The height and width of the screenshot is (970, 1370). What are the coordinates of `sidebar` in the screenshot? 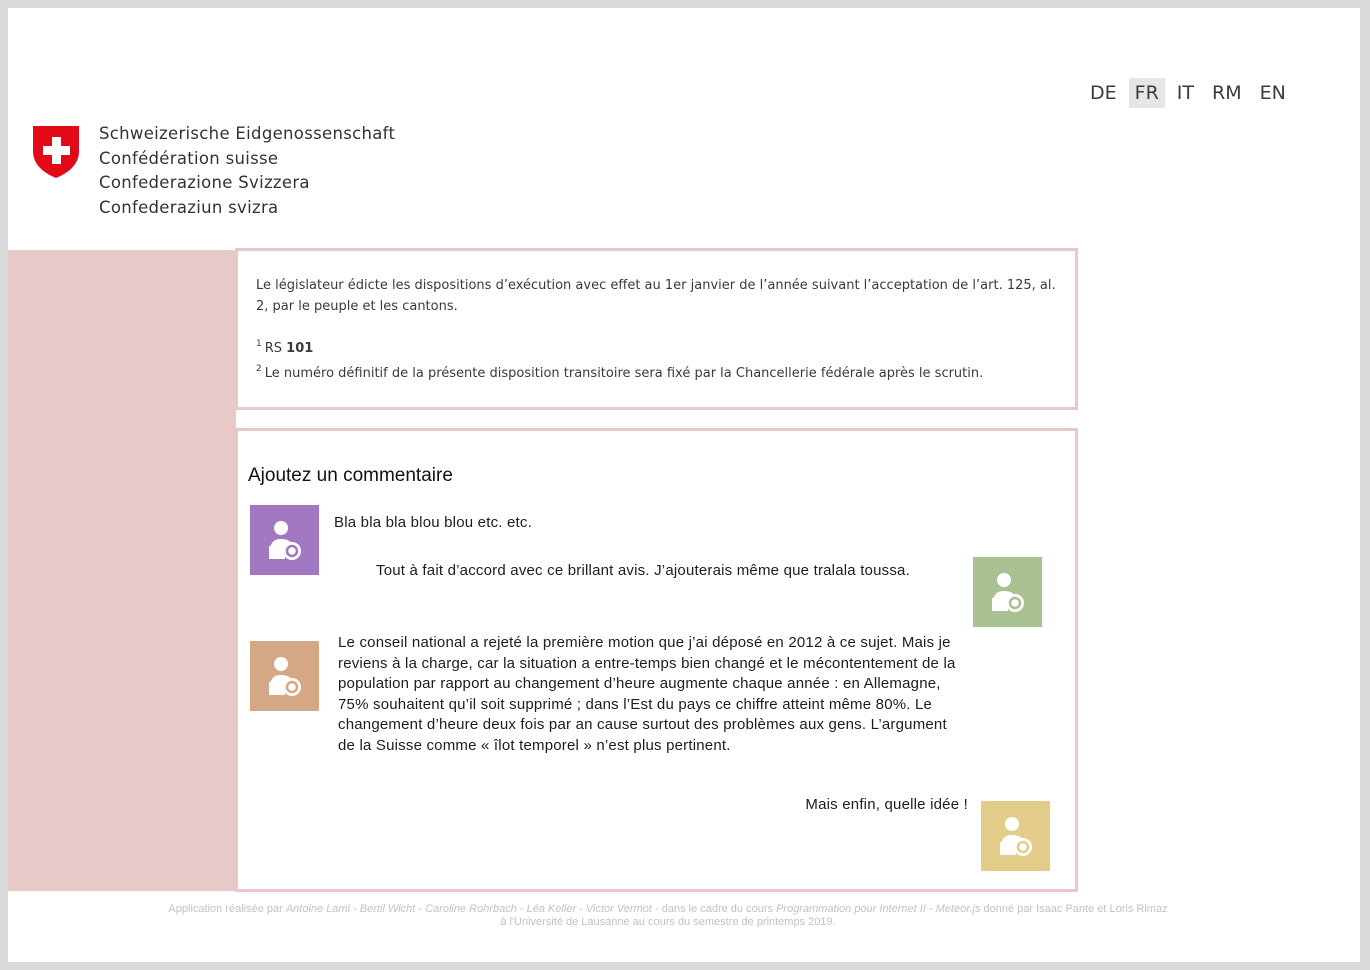 It's located at (122, 570).